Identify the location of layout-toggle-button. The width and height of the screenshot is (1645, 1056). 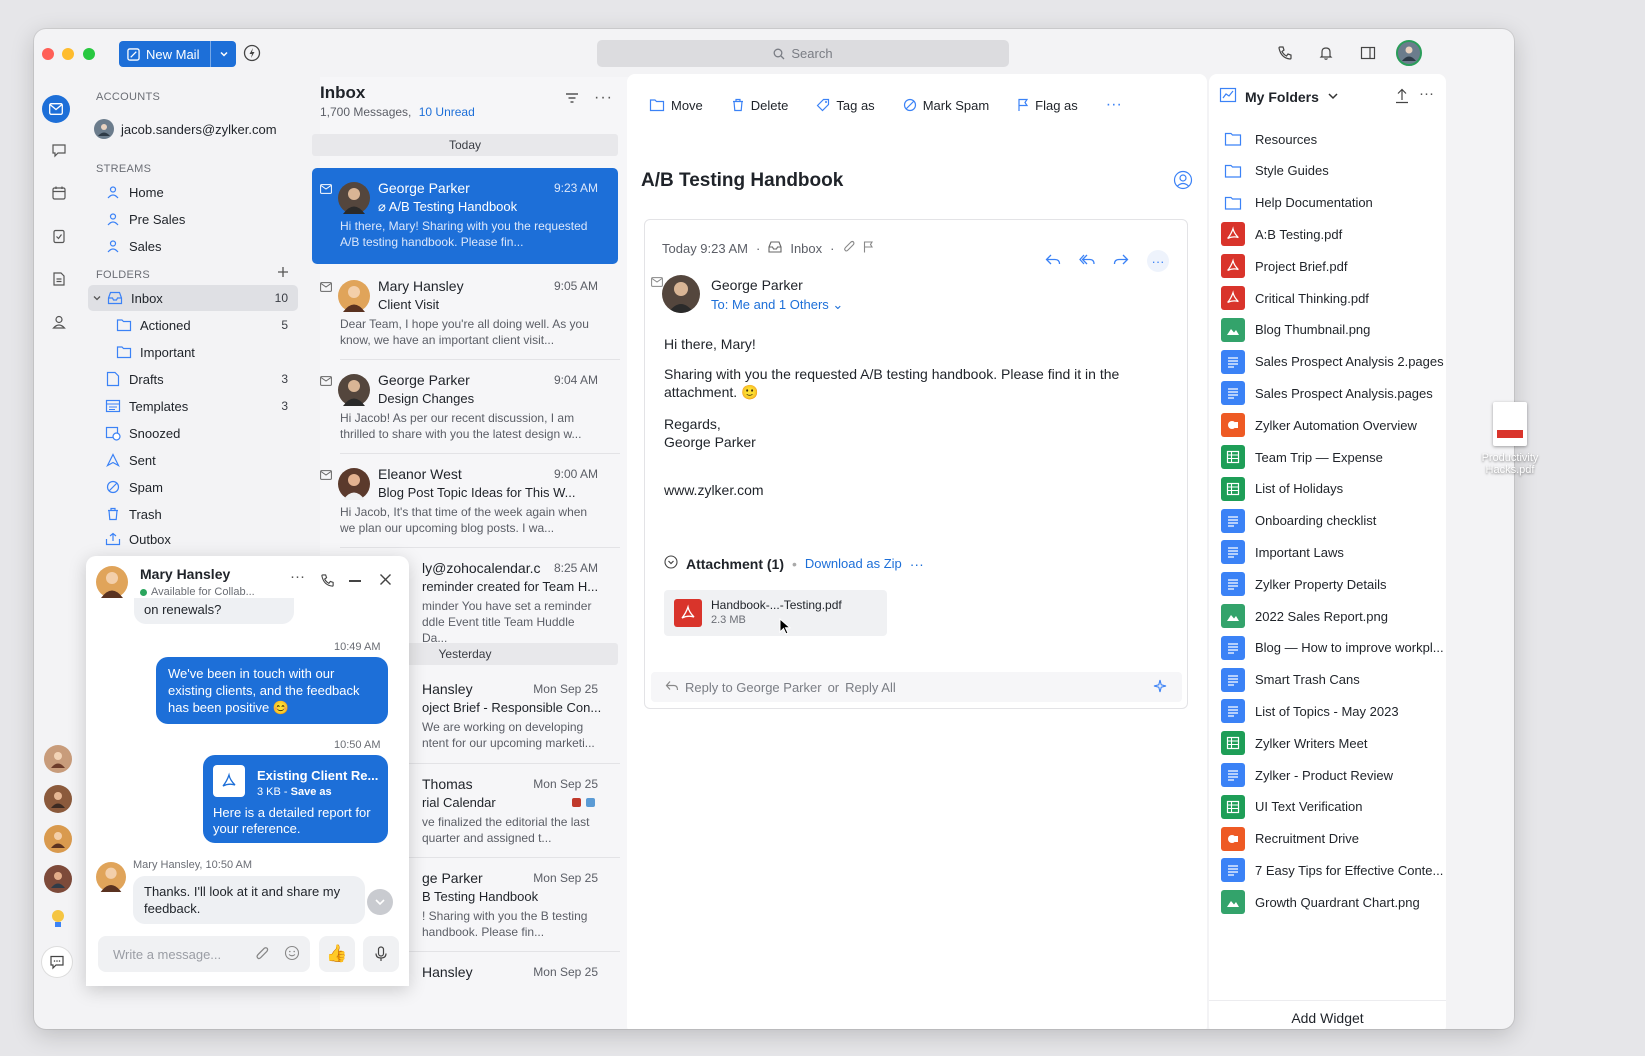
(1368, 53).